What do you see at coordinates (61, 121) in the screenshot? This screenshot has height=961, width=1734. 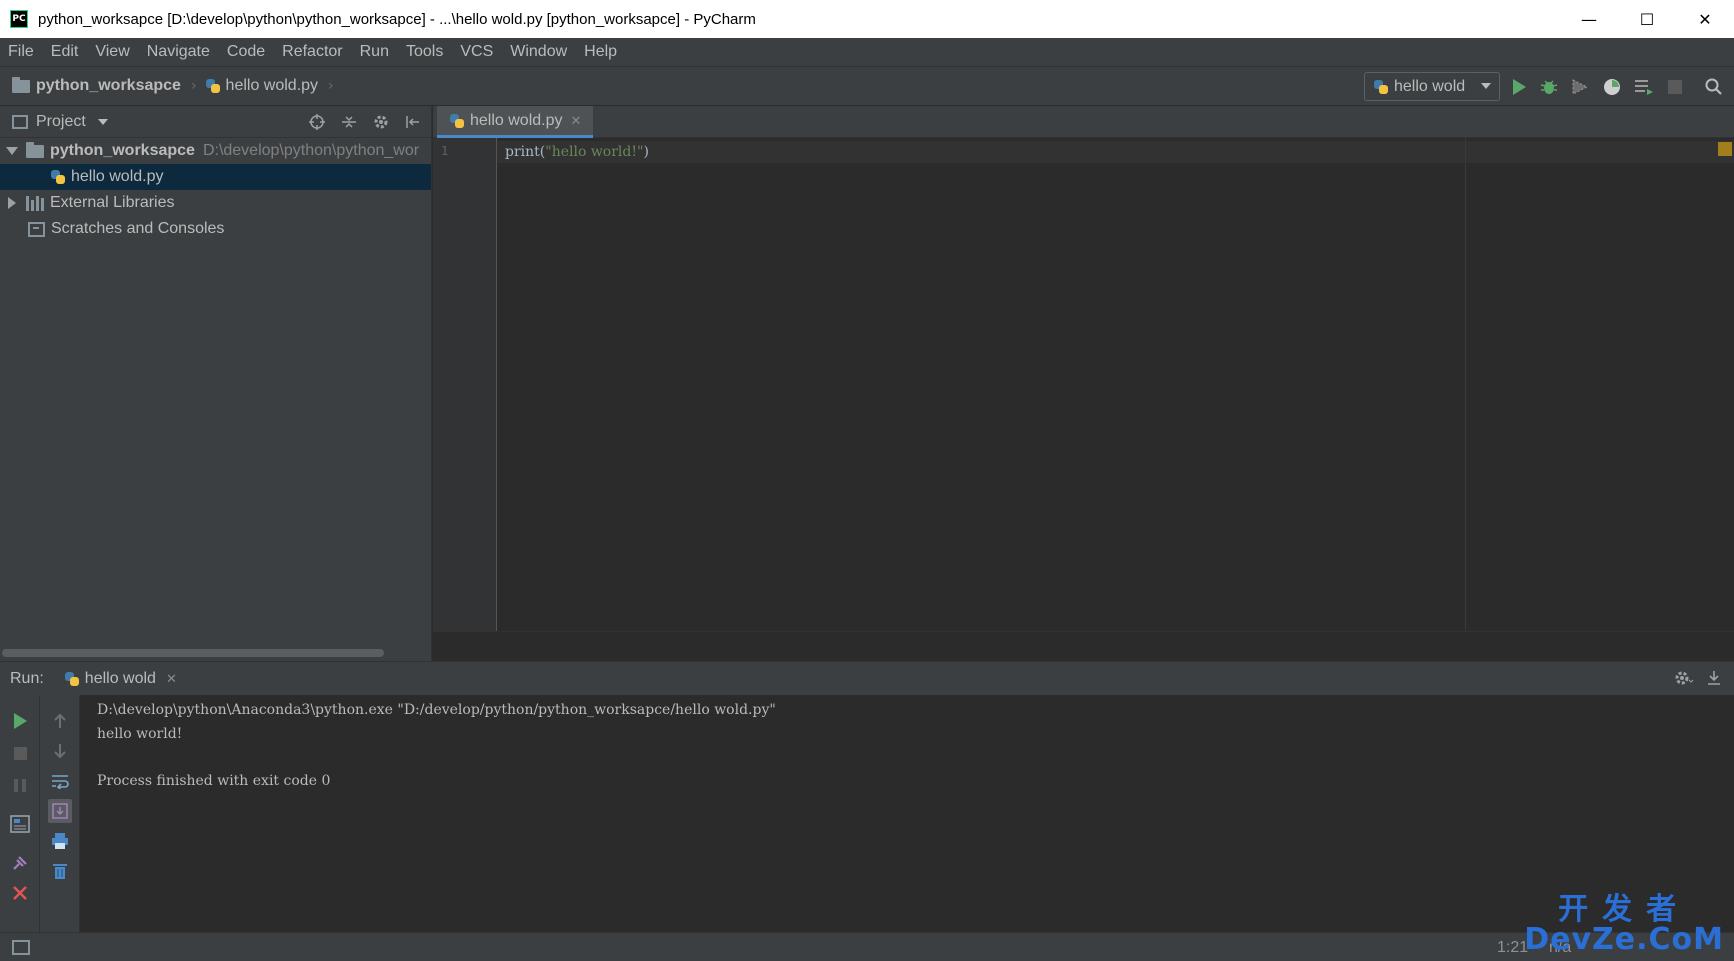 I see `project-panel-title: Project` at bounding box center [61, 121].